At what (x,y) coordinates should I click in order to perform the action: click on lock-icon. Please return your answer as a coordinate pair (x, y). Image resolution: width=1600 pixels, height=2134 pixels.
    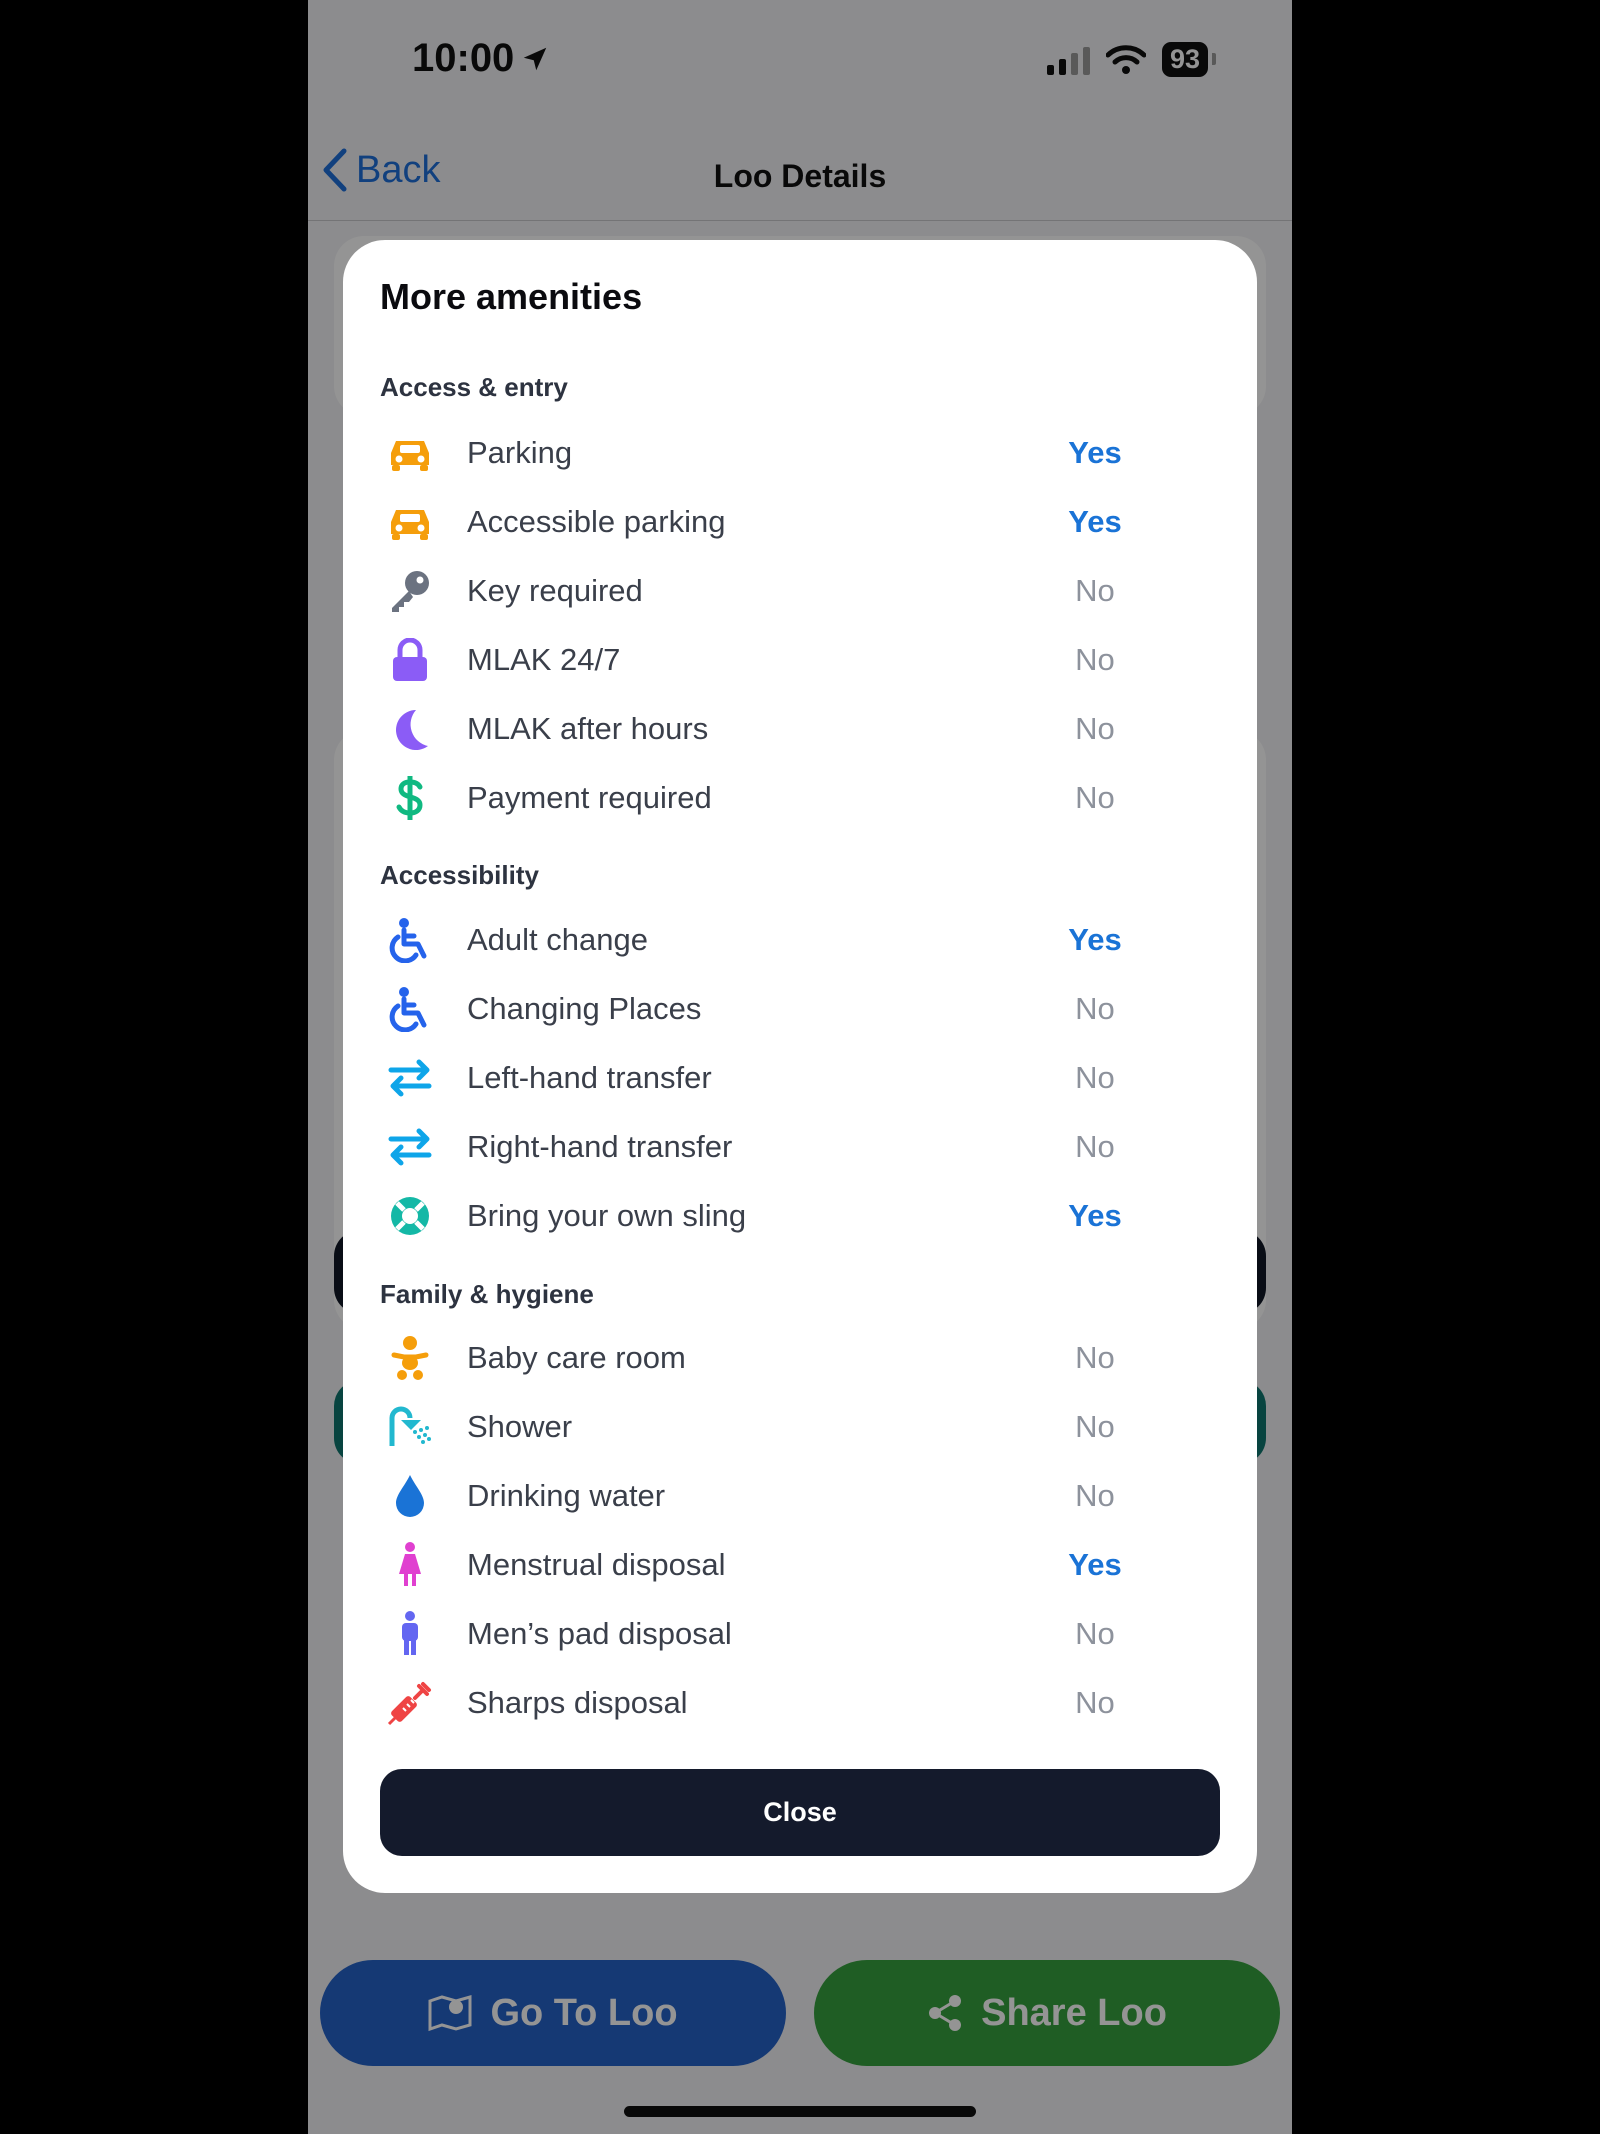
    Looking at the image, I should click on (410, 660).